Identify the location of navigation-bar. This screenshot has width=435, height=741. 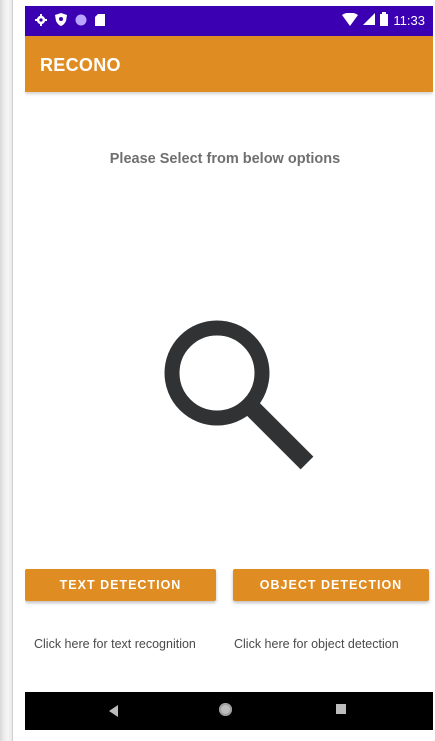
(229, 711).